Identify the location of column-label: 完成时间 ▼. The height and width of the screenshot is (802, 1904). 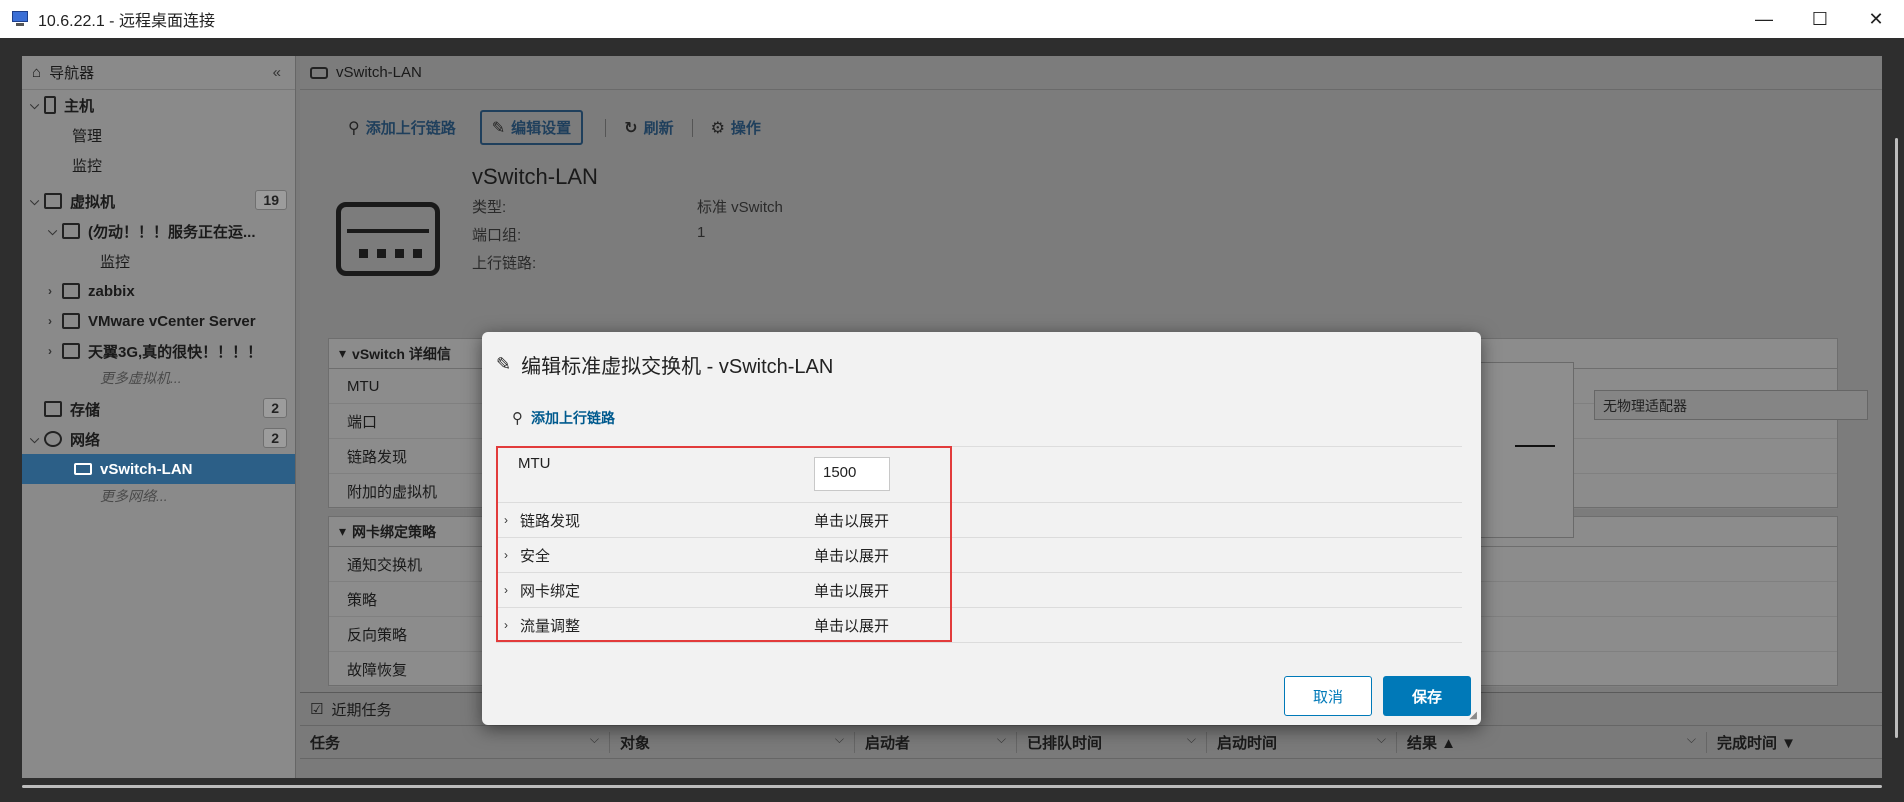
(1757, 743).